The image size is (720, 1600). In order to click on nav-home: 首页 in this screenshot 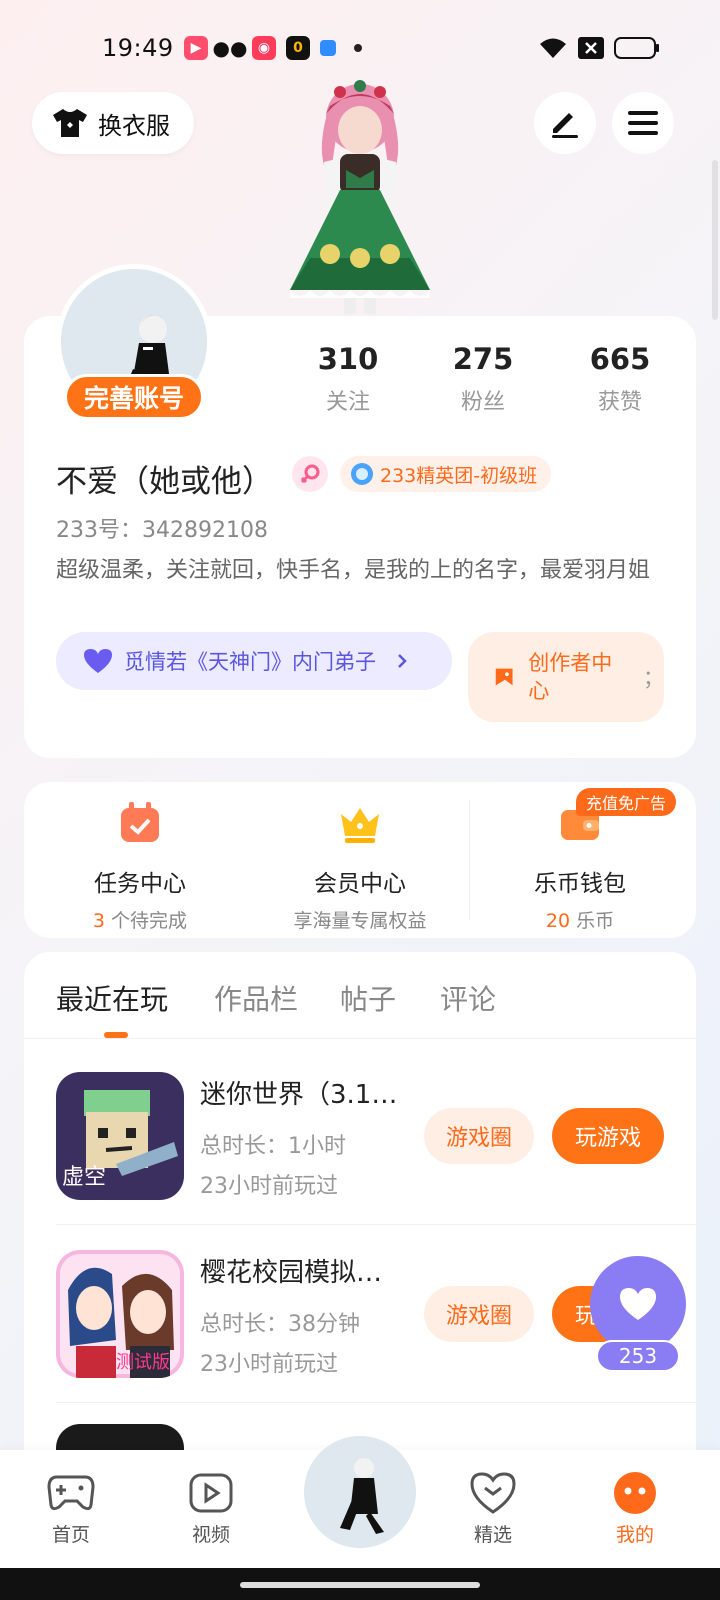, I will do `click(71, 1508)`.